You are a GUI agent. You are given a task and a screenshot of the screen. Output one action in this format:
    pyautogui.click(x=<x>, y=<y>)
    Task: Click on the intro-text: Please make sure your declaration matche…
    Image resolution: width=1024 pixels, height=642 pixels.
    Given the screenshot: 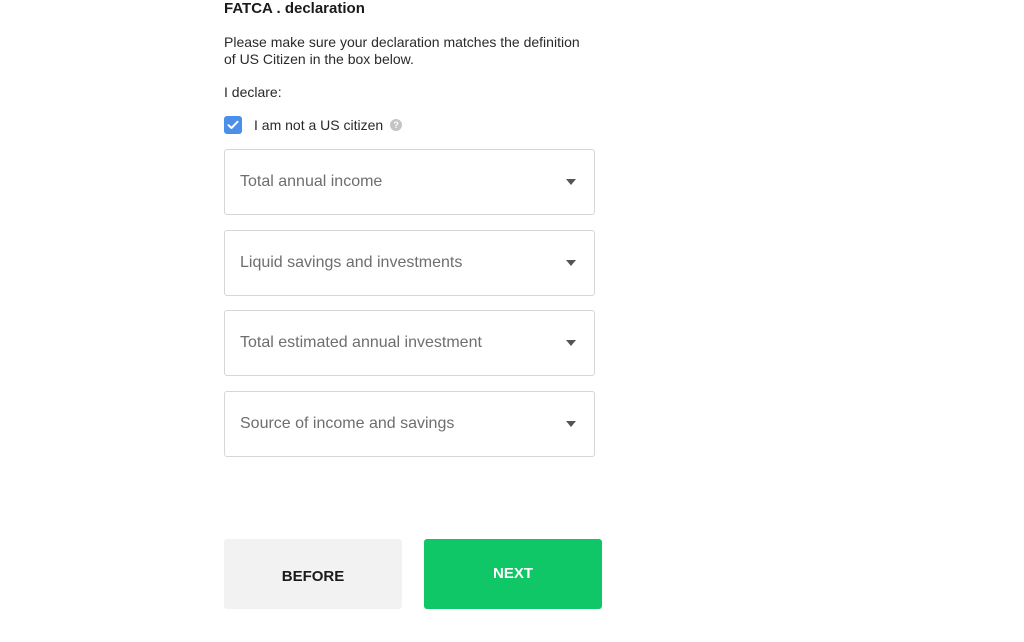 What is the action you would take?
    pyautogui.click(x=402, y=50)
    